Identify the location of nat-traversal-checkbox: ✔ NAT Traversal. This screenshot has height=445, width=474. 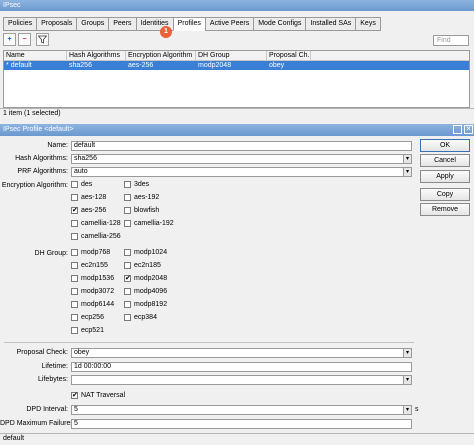
(98, 395).